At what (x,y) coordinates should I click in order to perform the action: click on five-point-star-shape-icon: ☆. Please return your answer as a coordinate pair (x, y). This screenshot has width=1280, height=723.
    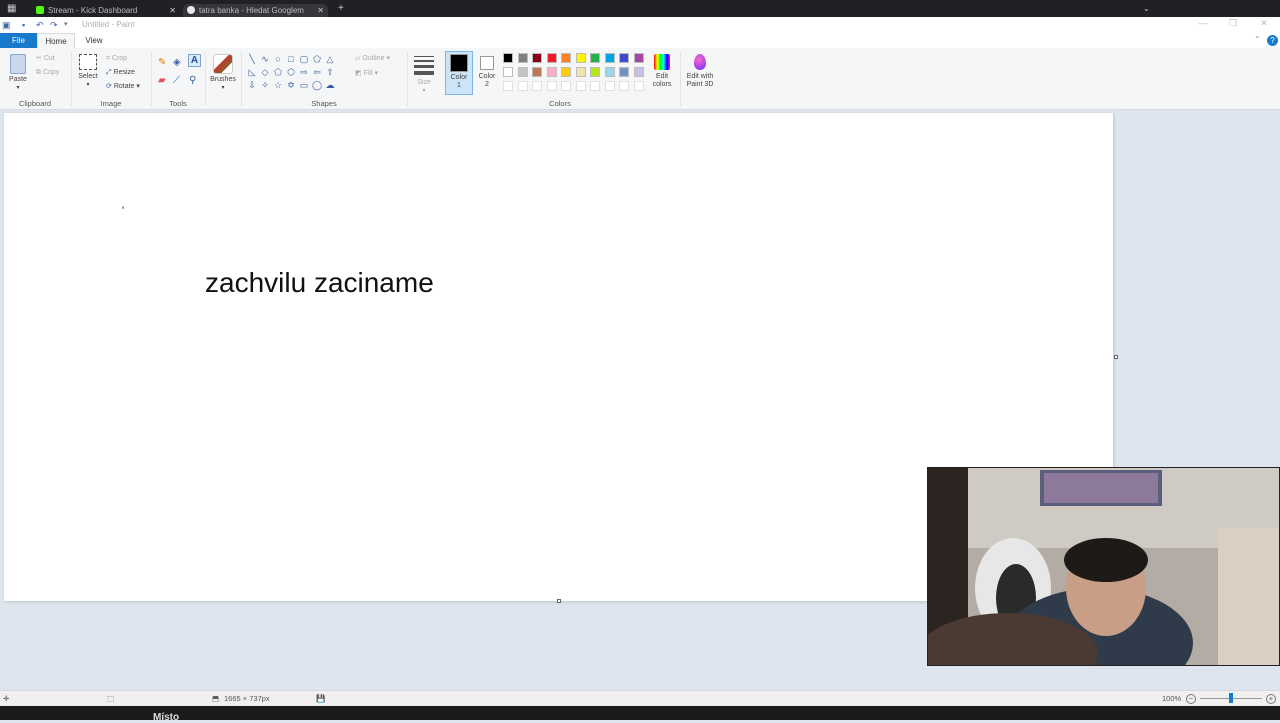
    Looking at the image, I should click on (278, 85).